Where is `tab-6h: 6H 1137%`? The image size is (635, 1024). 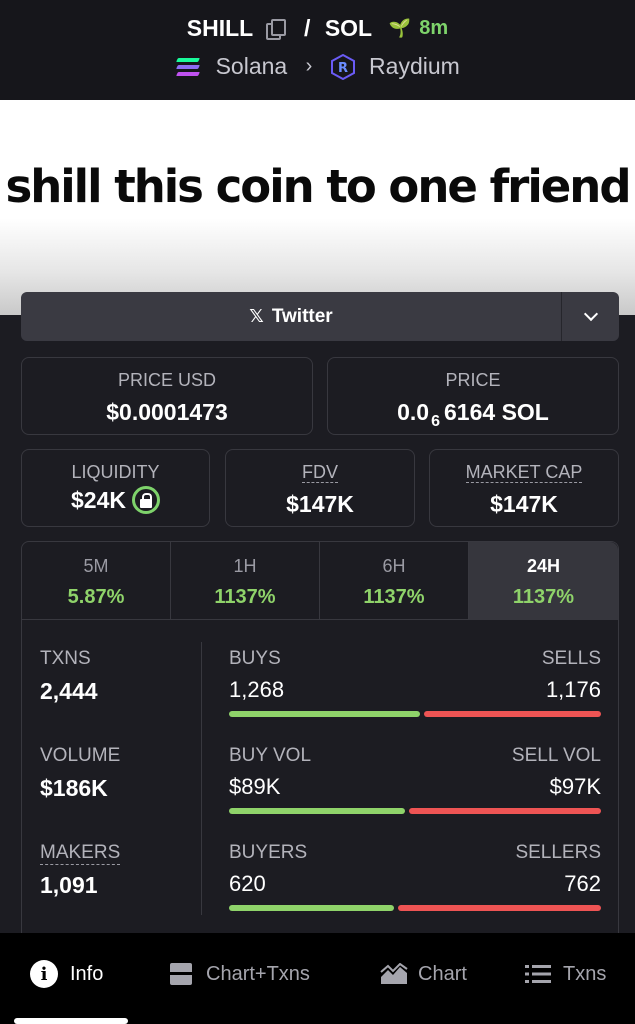
tab-6h: 6H 1137% is located at coordinates (394, 581).